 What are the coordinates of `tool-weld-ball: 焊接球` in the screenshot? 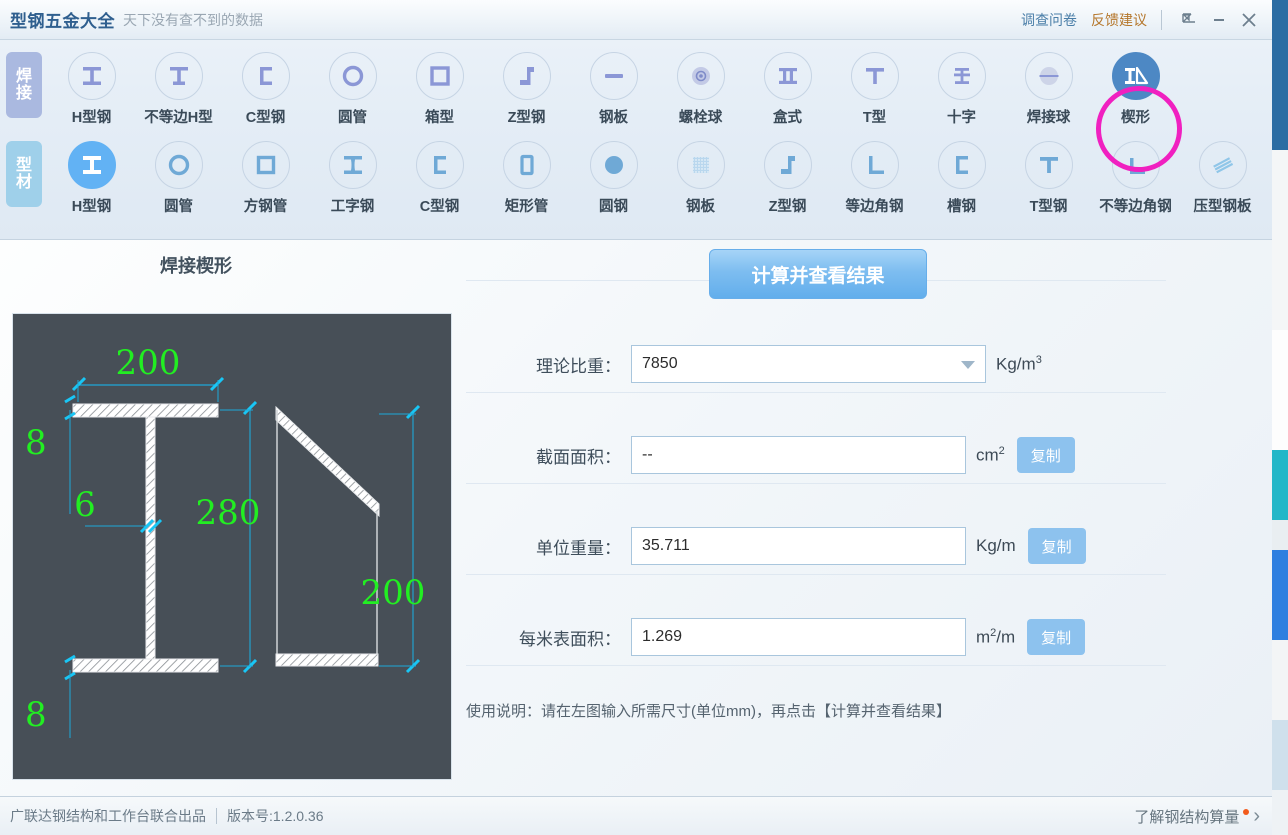 It's located at (1048, 89).